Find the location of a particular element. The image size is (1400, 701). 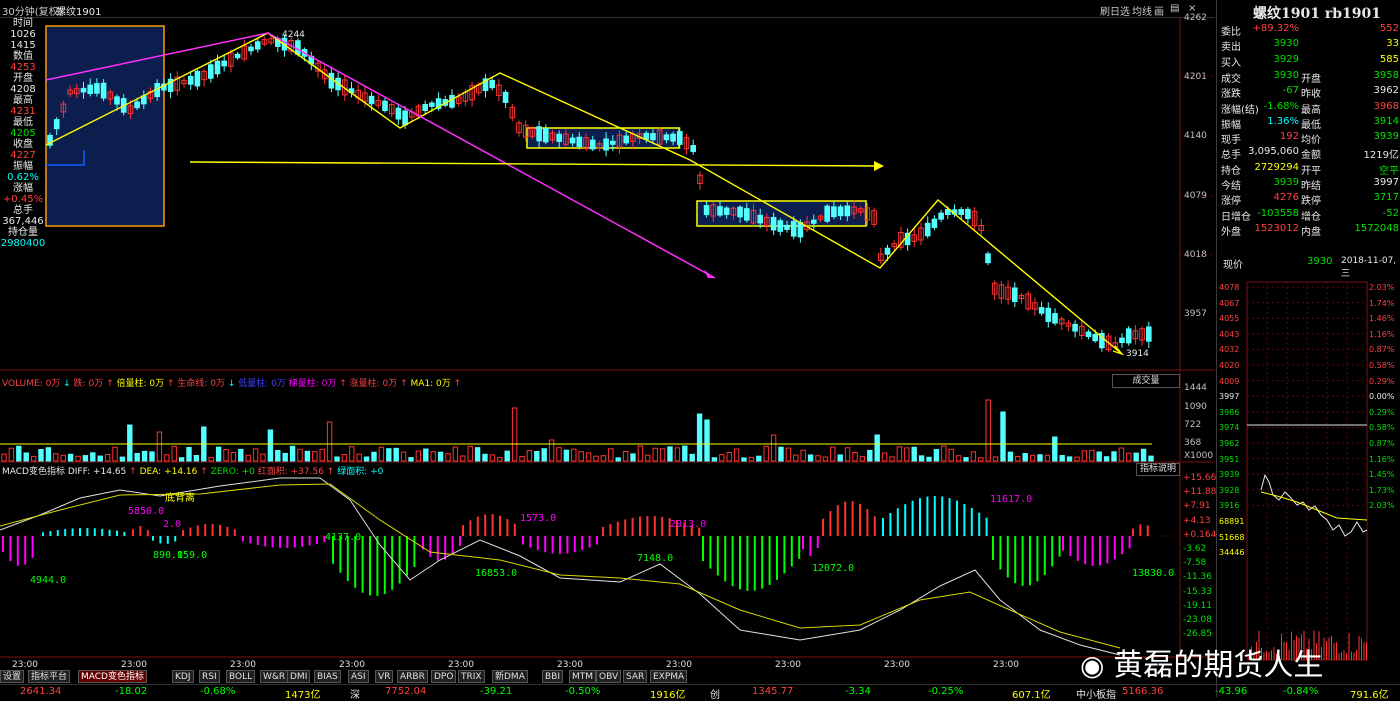

quote-cell-3: 3717 is located at coordinates (1386, 198).